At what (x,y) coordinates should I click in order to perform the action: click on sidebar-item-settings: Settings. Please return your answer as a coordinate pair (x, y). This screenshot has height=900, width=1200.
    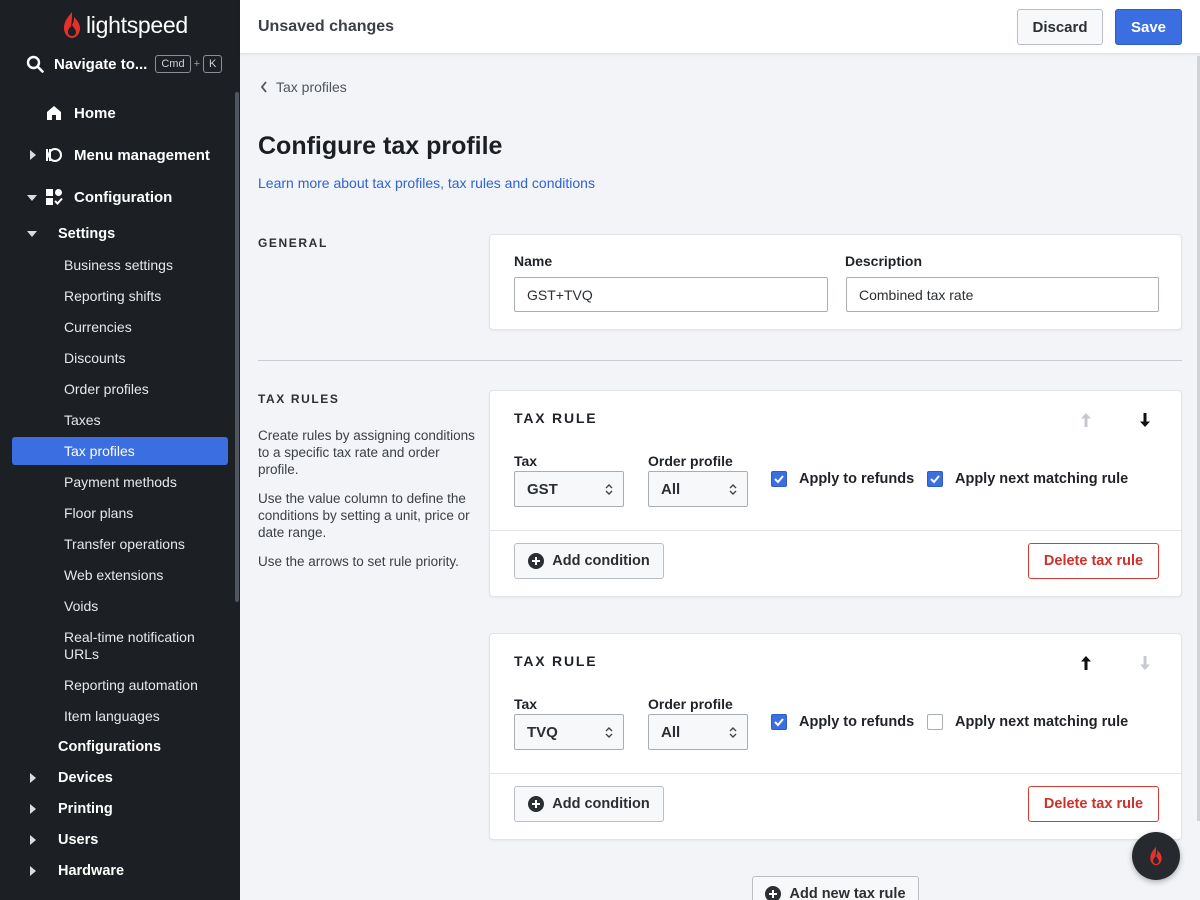
    Looking at the image, I should click on (86, 234).